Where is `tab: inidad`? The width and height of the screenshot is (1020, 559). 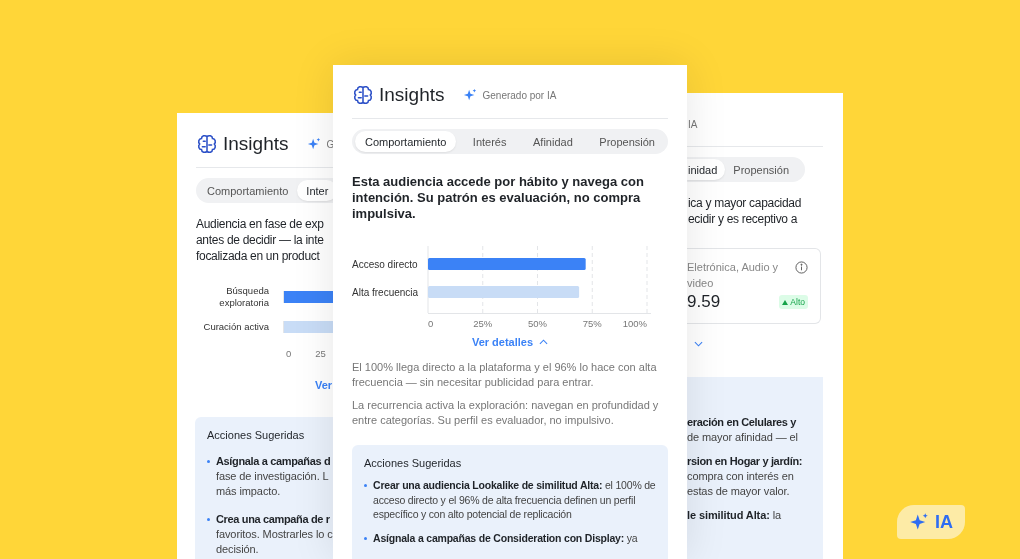 tab: inidad is located at coordinates (706, 169).